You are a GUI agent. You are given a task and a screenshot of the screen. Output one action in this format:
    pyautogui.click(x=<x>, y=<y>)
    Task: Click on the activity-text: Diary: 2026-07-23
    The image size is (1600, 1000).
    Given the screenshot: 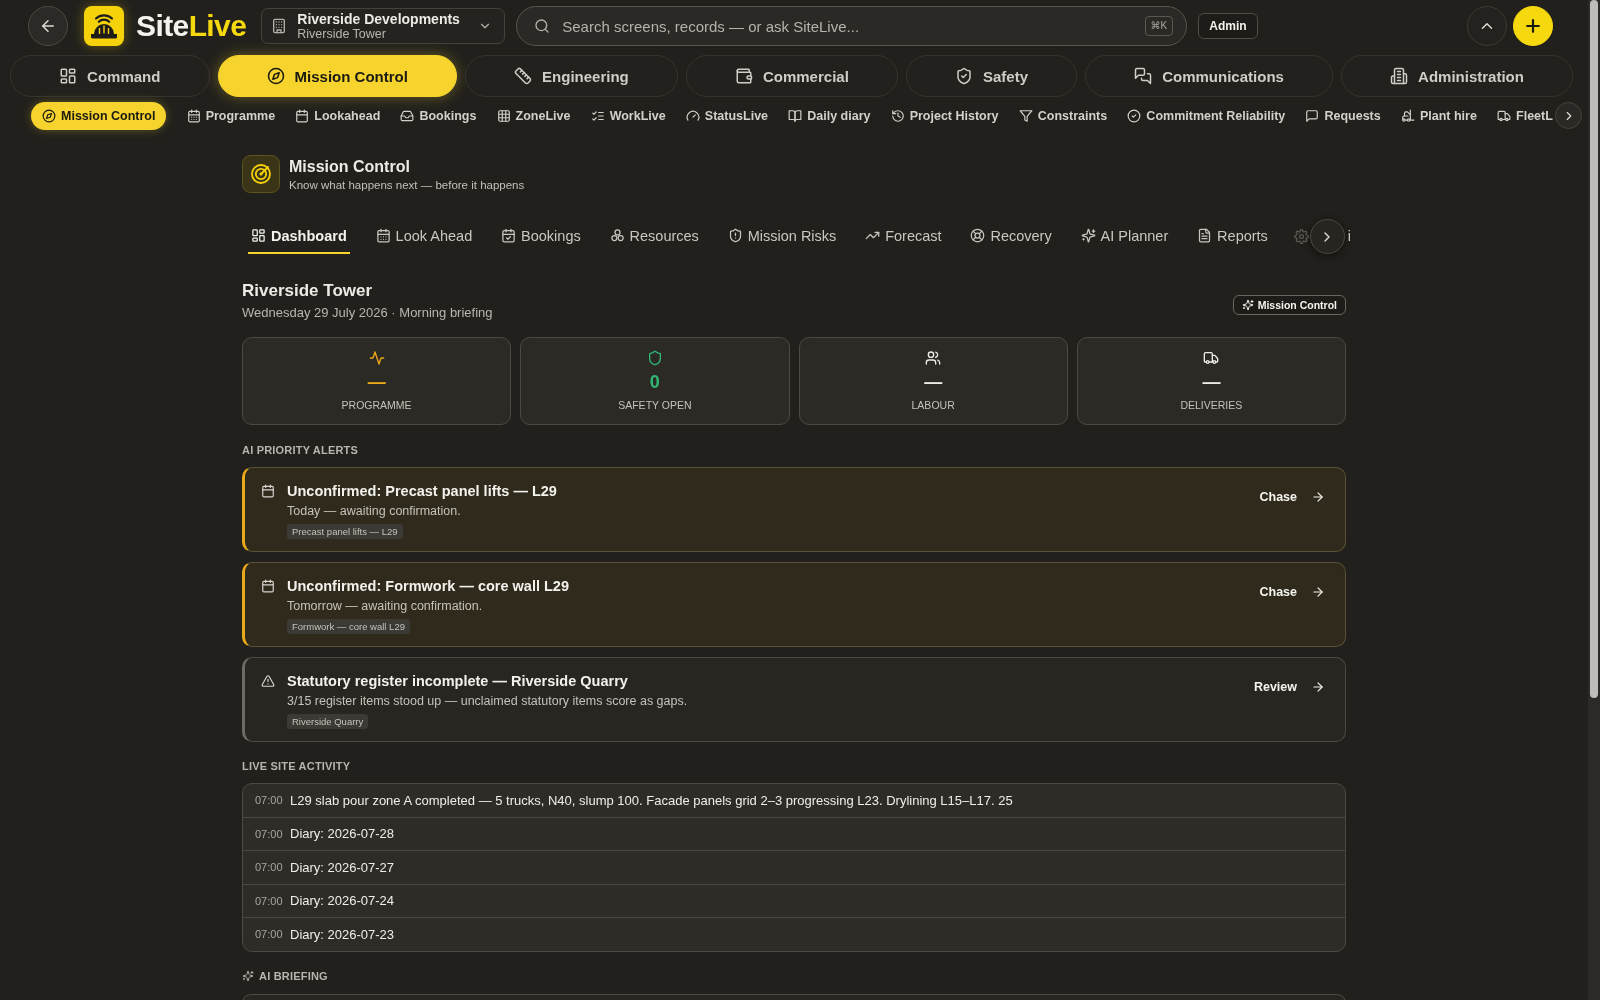 What is the action you would take?
    pyautogui.click(x=342, y=934)
    